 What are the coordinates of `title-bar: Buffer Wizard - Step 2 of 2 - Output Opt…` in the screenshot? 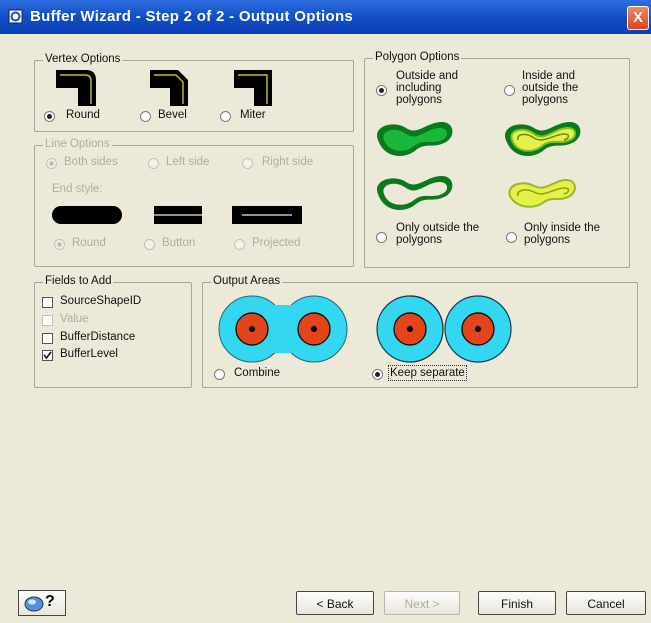 It's located at (325, 17).